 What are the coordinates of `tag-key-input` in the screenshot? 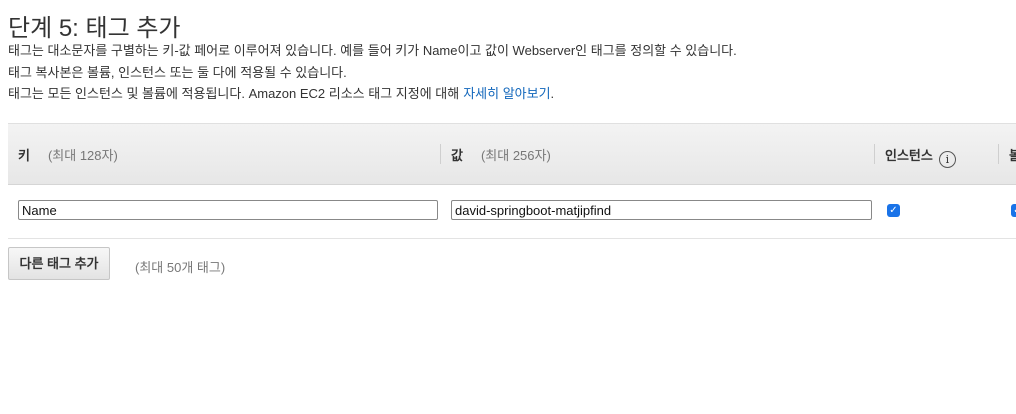 It's located at (228, 210).